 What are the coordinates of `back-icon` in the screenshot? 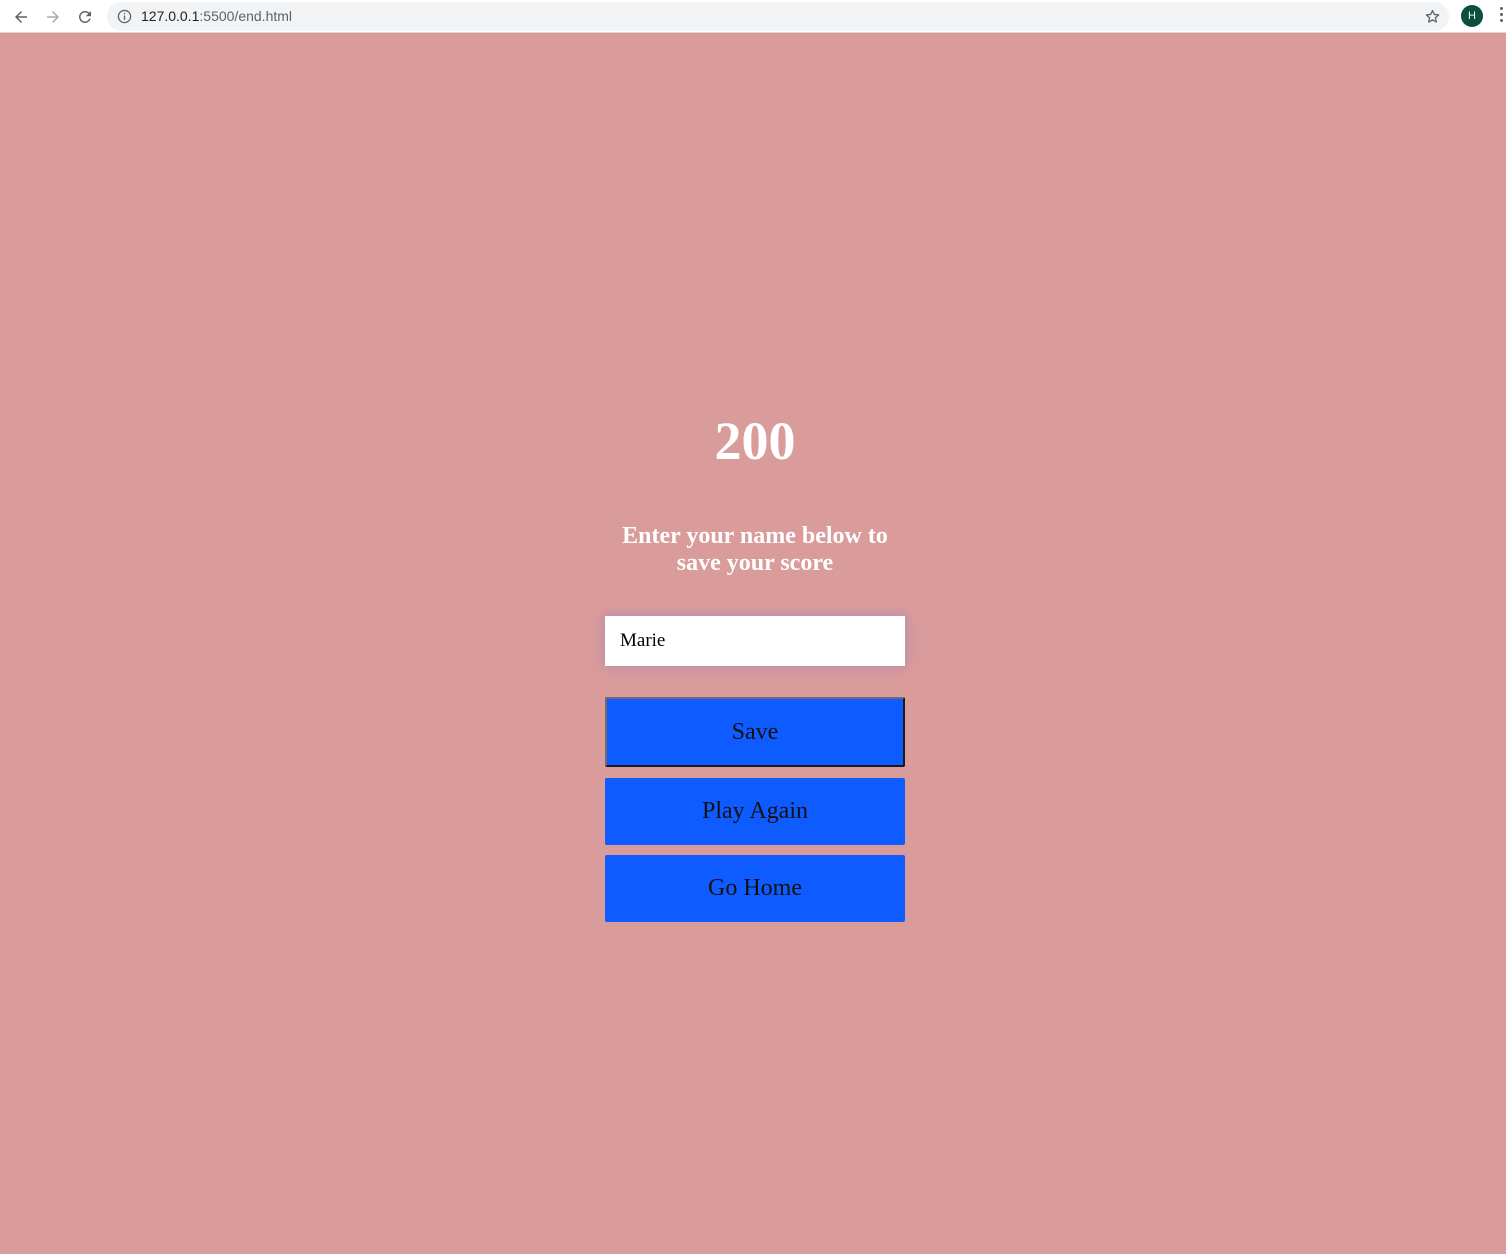 It's located at (21, 17).